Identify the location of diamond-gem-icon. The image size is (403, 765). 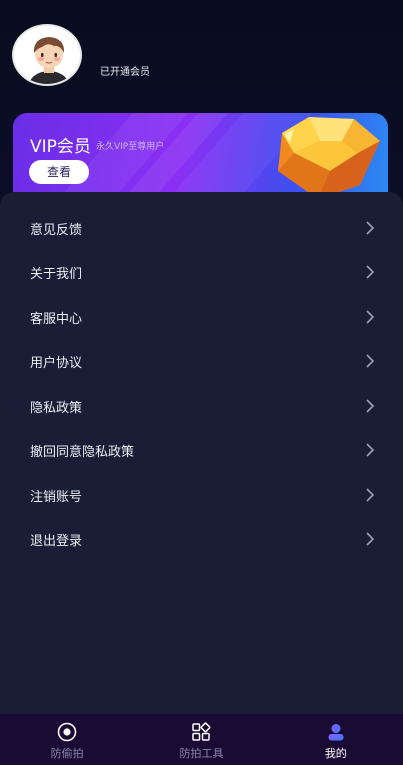
(329, 158).